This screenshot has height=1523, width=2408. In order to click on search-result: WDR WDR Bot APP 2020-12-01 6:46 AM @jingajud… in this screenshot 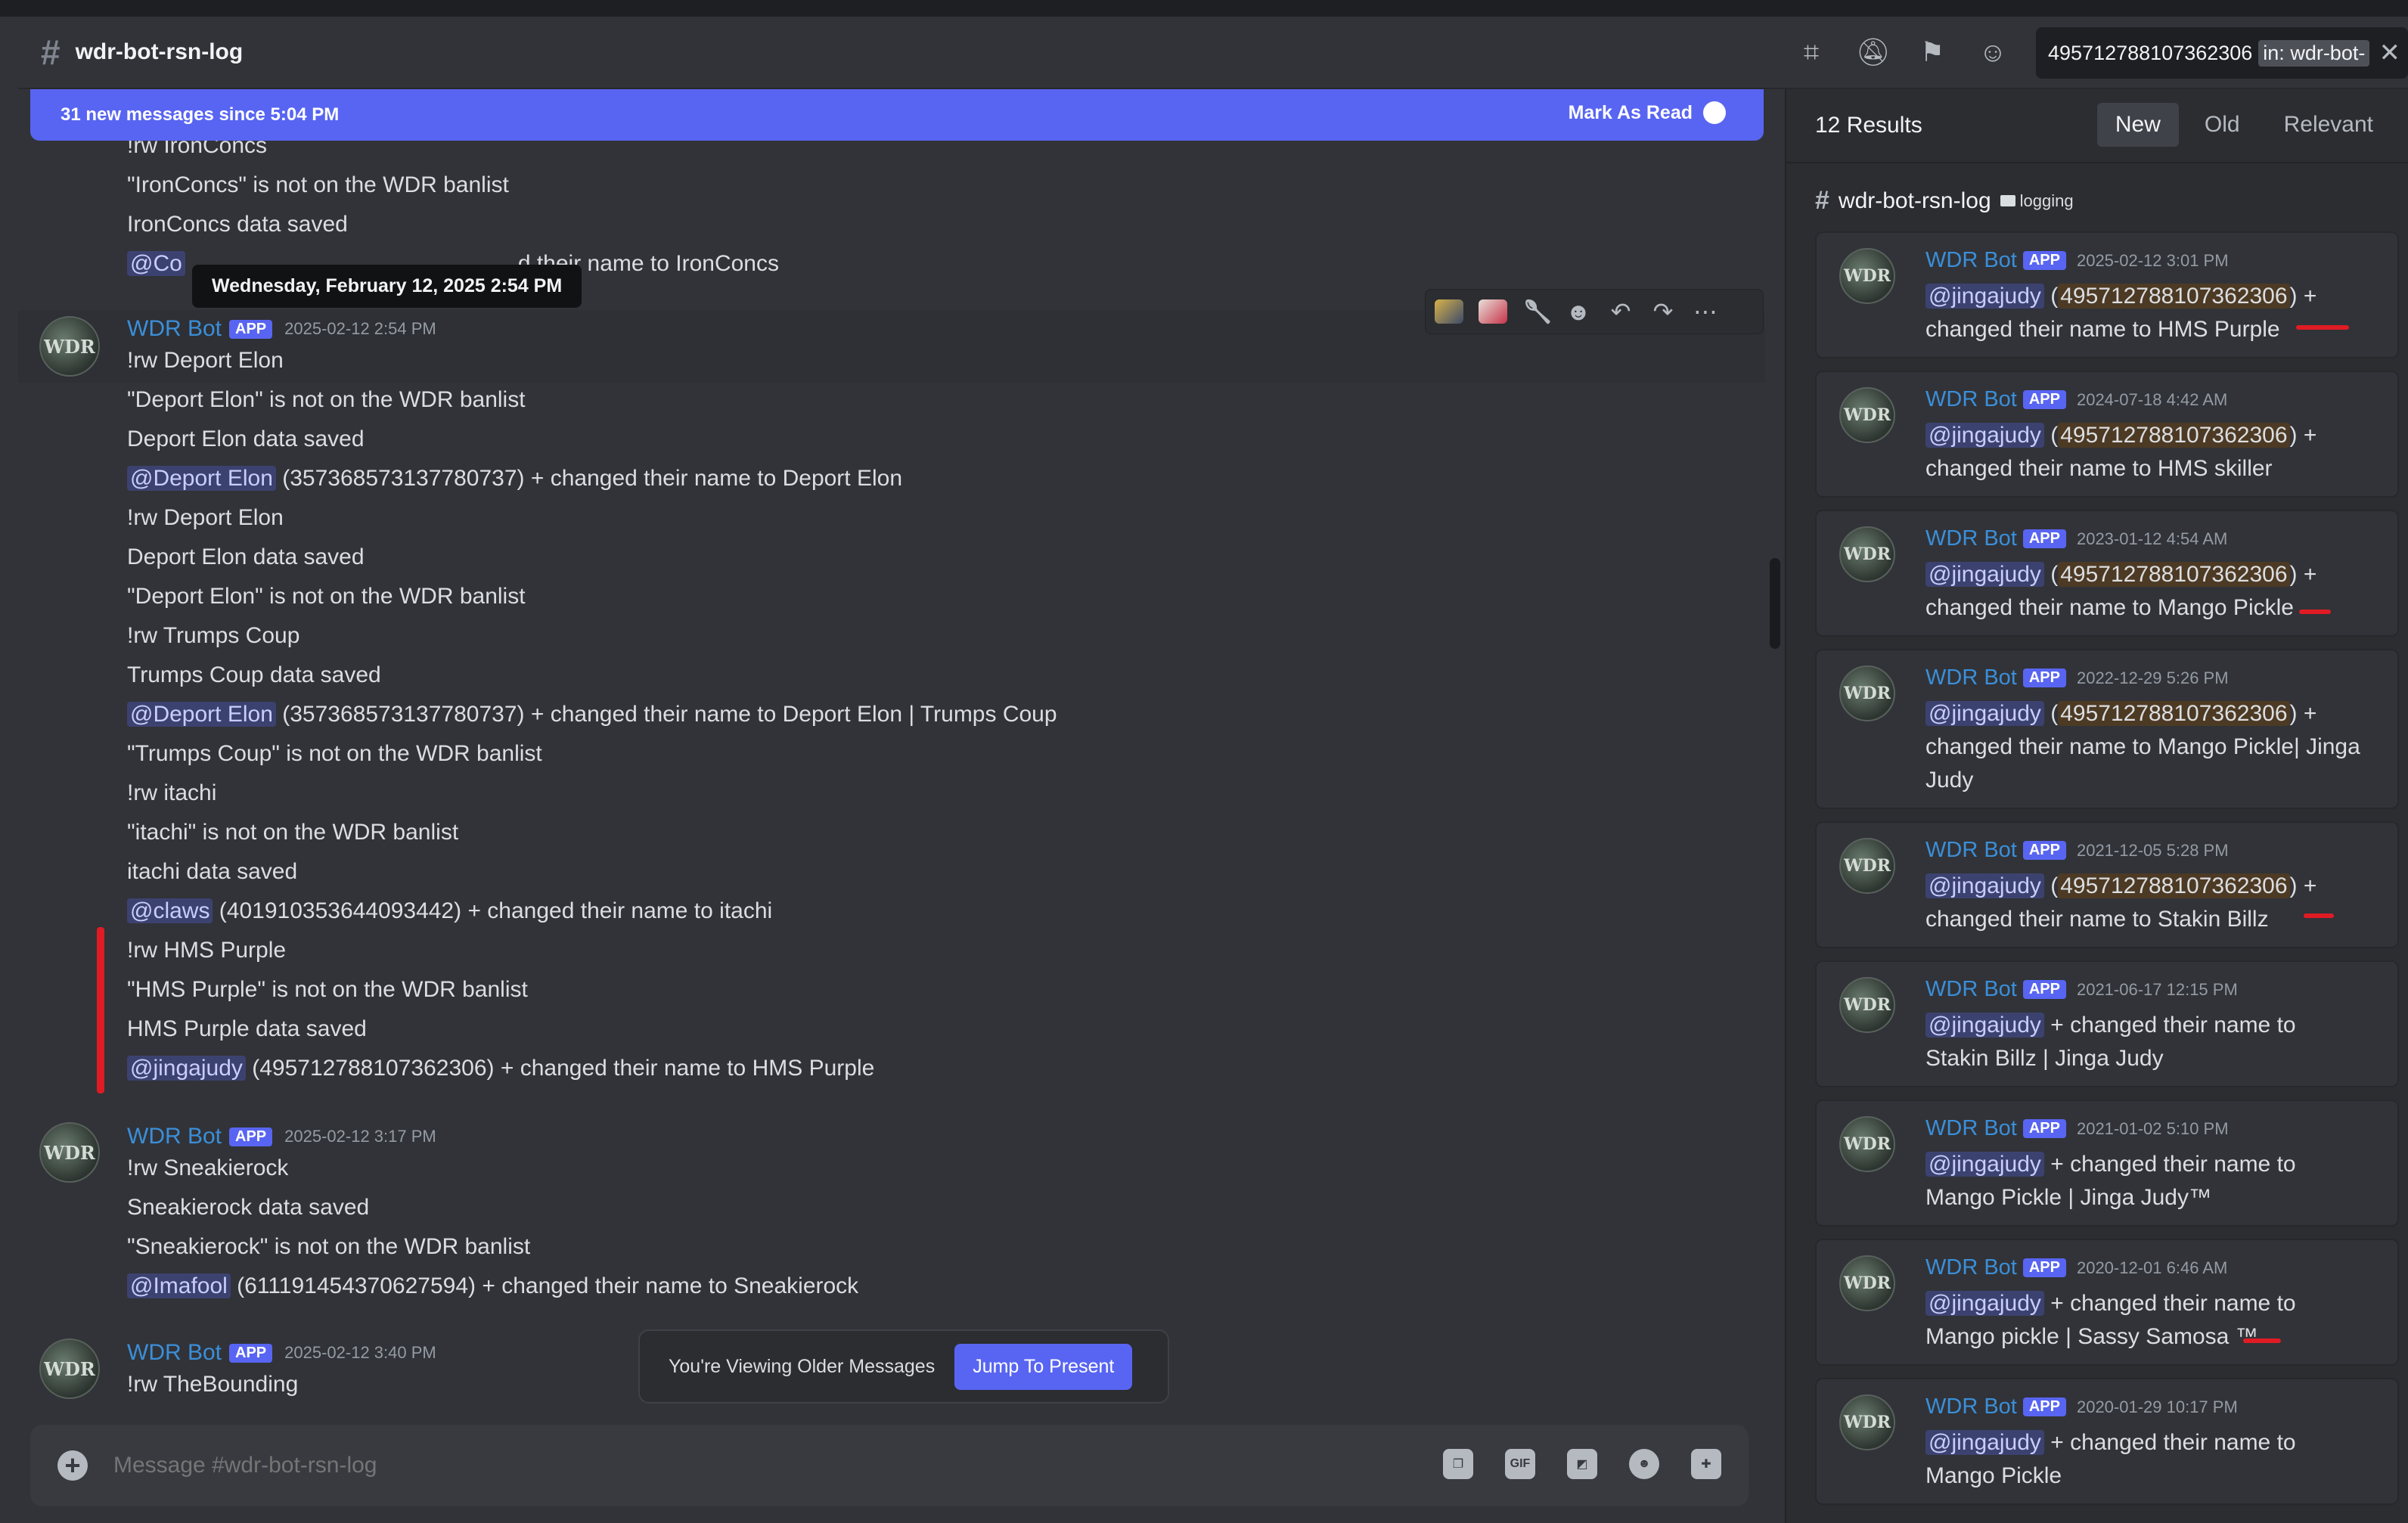, I will do `click(2107, 1302)`.